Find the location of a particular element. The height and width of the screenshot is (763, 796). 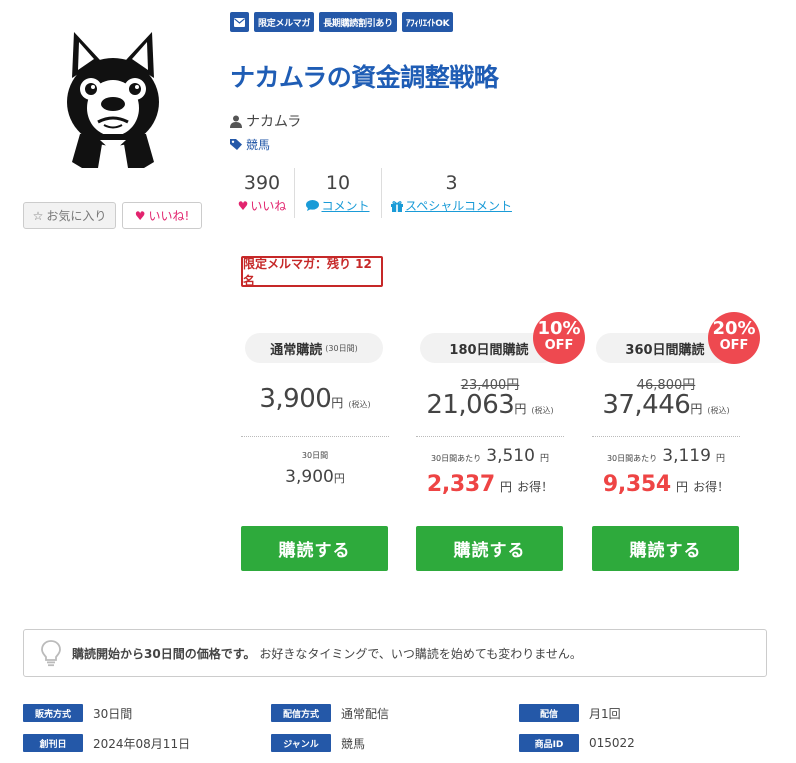

per-period-amount: 3,510 is located at coordinates (510, 456).